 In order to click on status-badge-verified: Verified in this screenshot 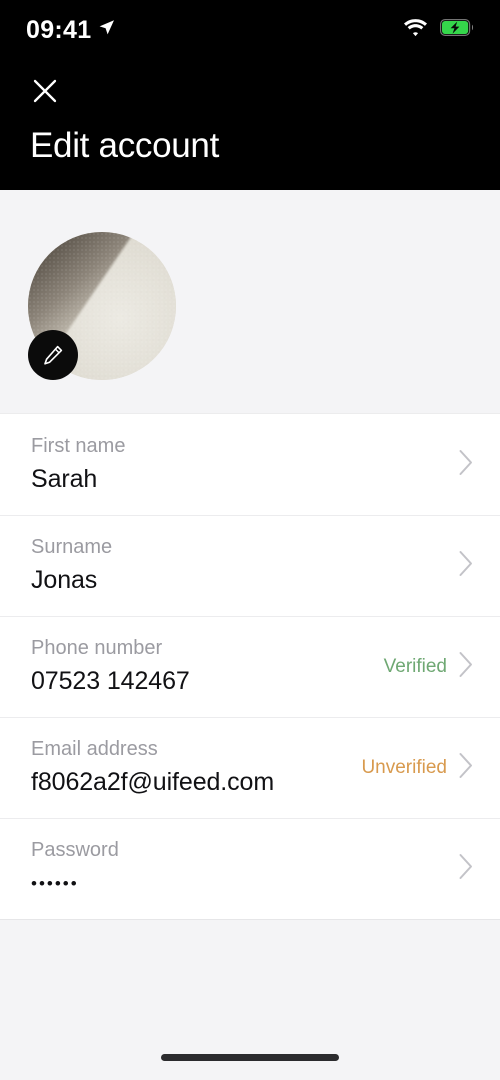, I will do `click(415, 666)`.